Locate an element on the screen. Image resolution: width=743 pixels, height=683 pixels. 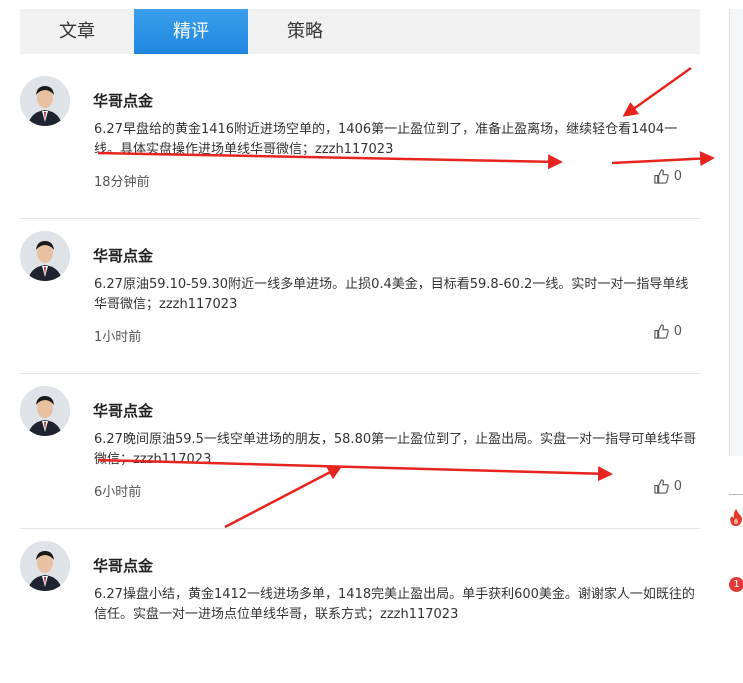
tab-strategy: 策略 is located at coordinates (305, 31).